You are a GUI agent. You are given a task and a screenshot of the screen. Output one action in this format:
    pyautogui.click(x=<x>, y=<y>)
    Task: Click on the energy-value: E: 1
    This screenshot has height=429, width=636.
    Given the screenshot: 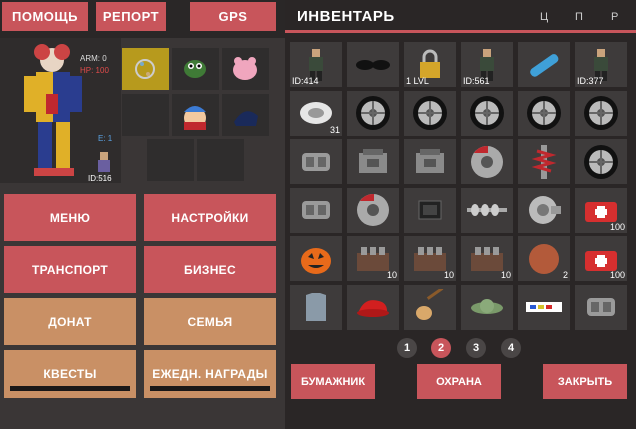 What is the action you would take?
    pyautogui.click(x=105, y=138)
    